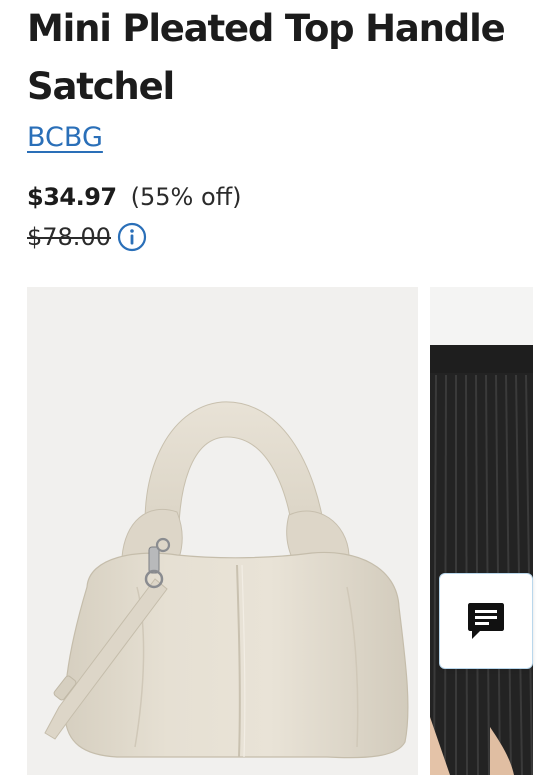 Image resolution: width=560 pixels, height=775 pixels. Describe the element at coordinates (72, 197) in the screenshot. I see `sale-price: $34.97` at that location.